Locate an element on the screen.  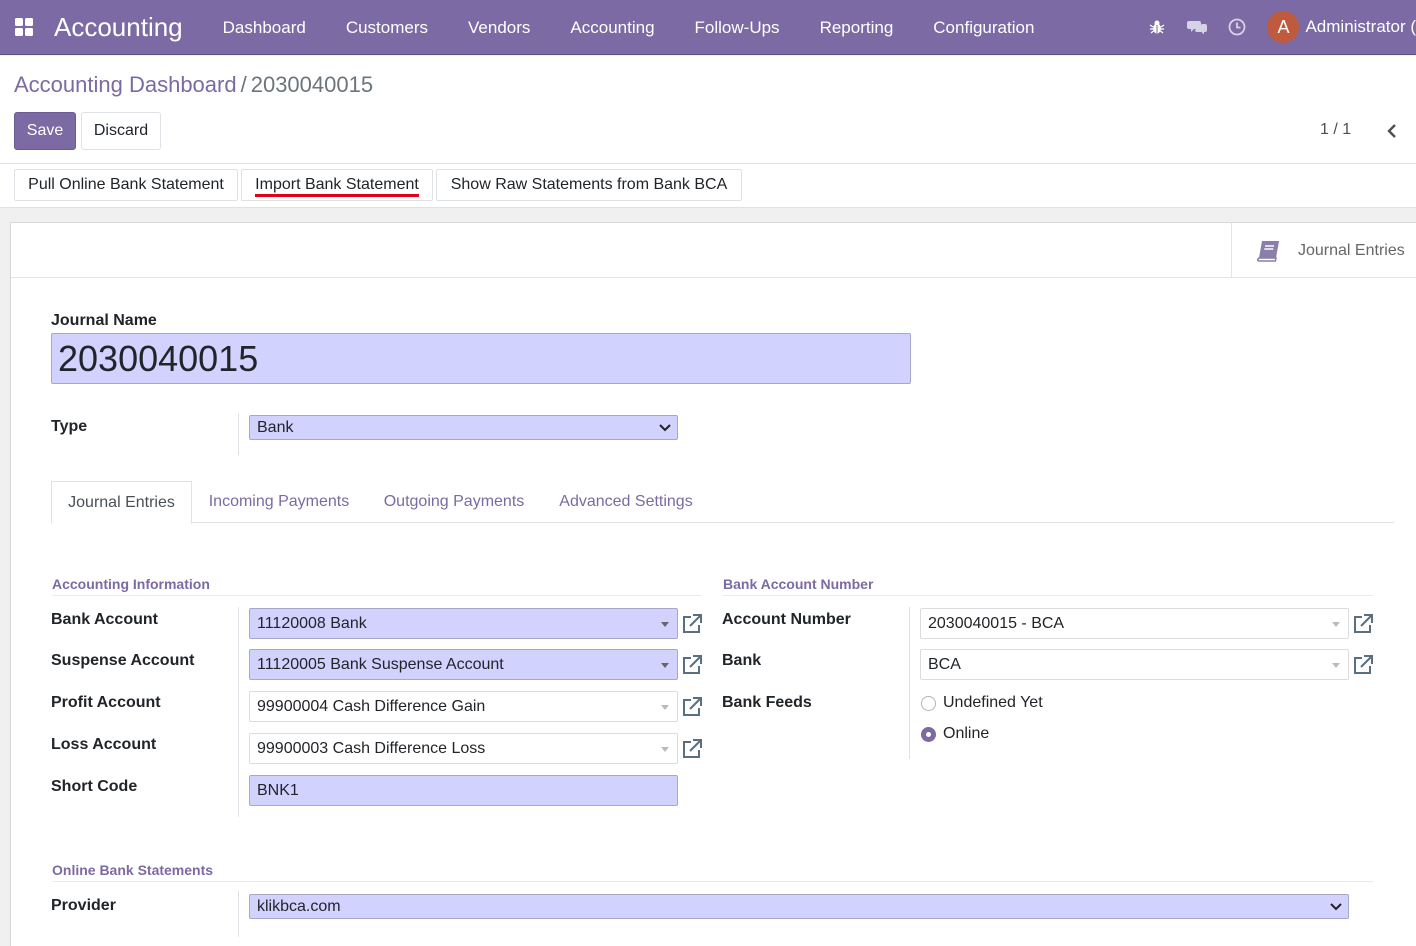
journal-name-input: 2030040015 is located at coordinates (481, 358).